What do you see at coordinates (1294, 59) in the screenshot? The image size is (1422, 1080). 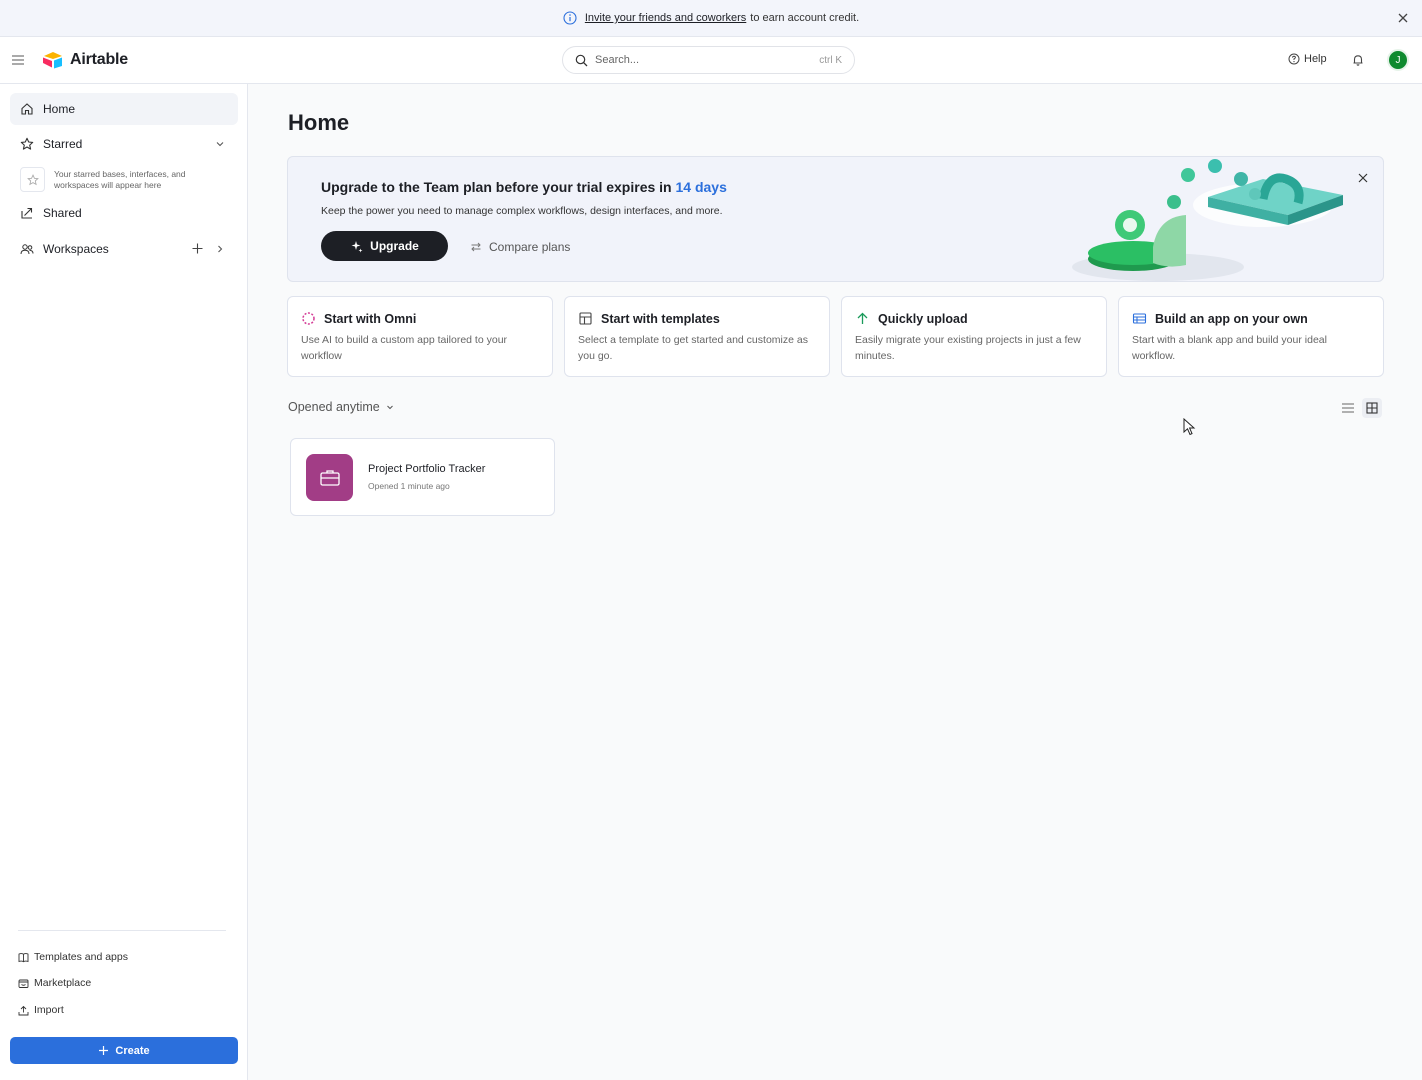 I see `help-icon` at bounding box center [1294, 59].